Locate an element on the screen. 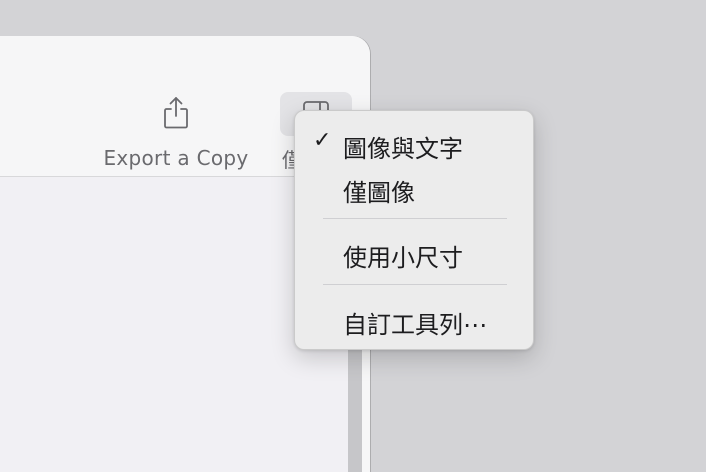 Image resolution: width=706 pixels, height=472 pixels. menu-item-icon-only: 僅圖像 is located at coordinates (414, 188).